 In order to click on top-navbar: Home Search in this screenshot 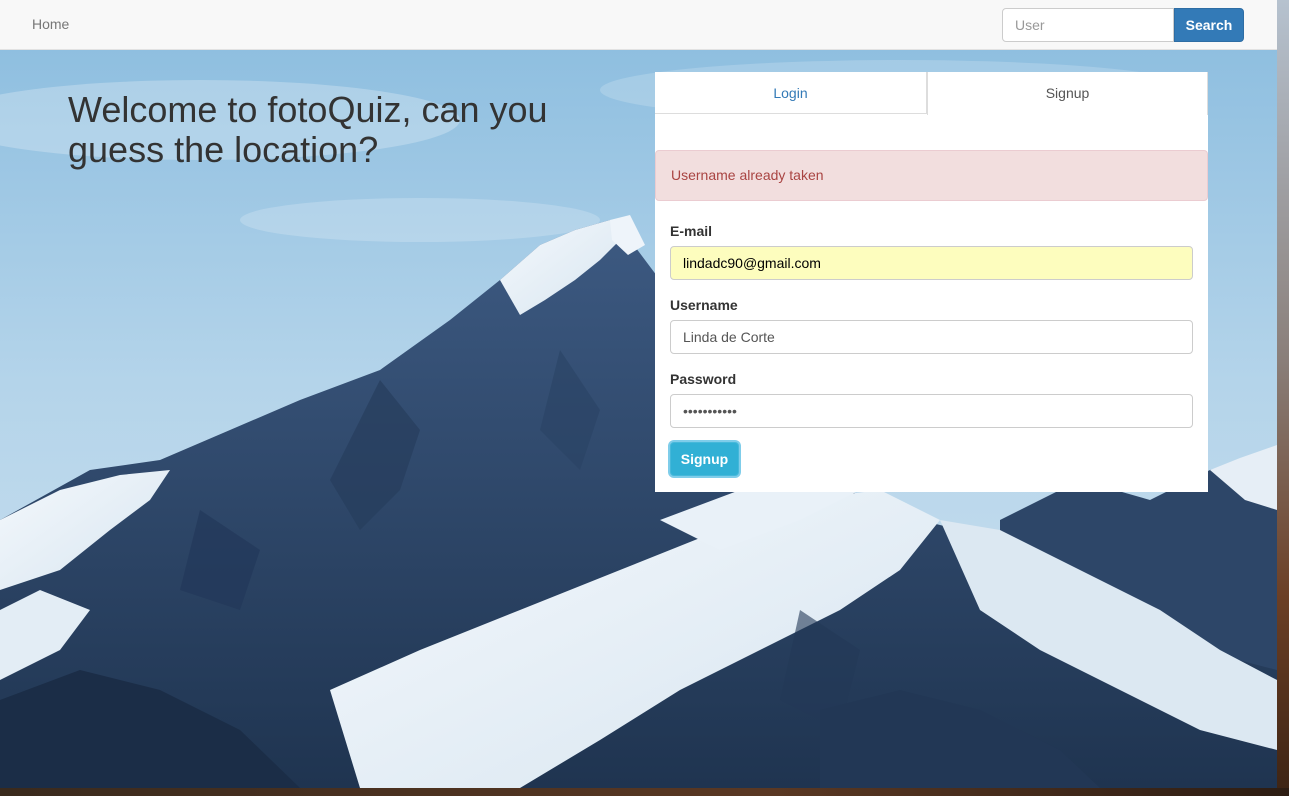, I will do `click(638, 25)`.